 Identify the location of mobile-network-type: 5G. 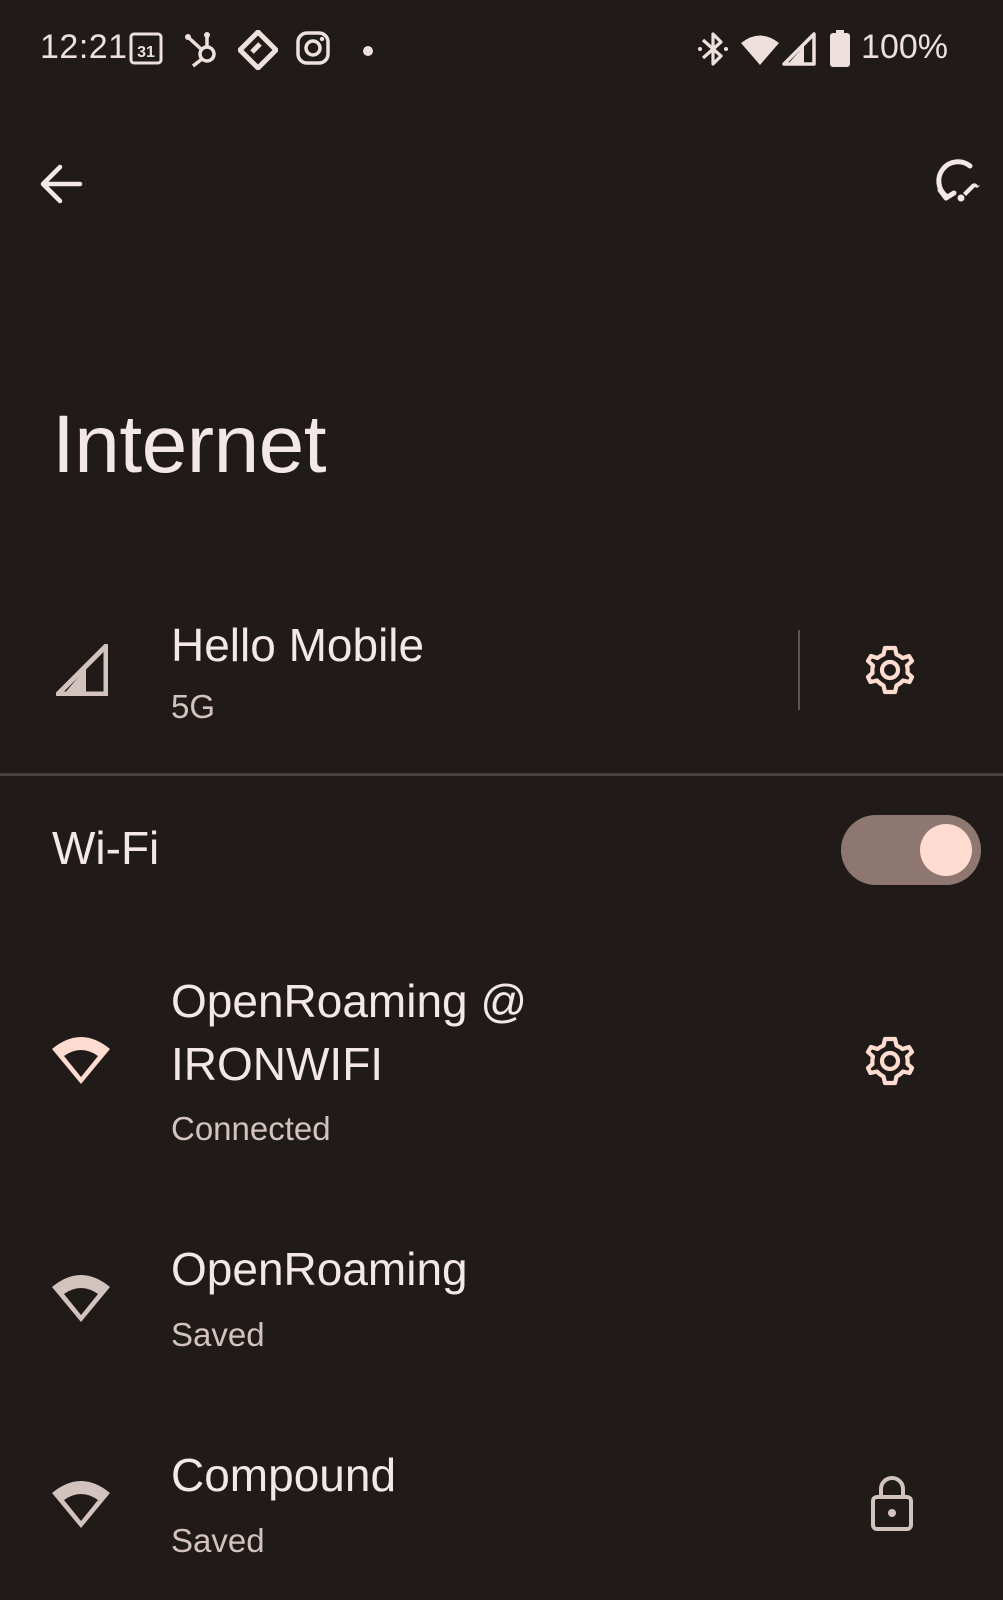
(193, 706).